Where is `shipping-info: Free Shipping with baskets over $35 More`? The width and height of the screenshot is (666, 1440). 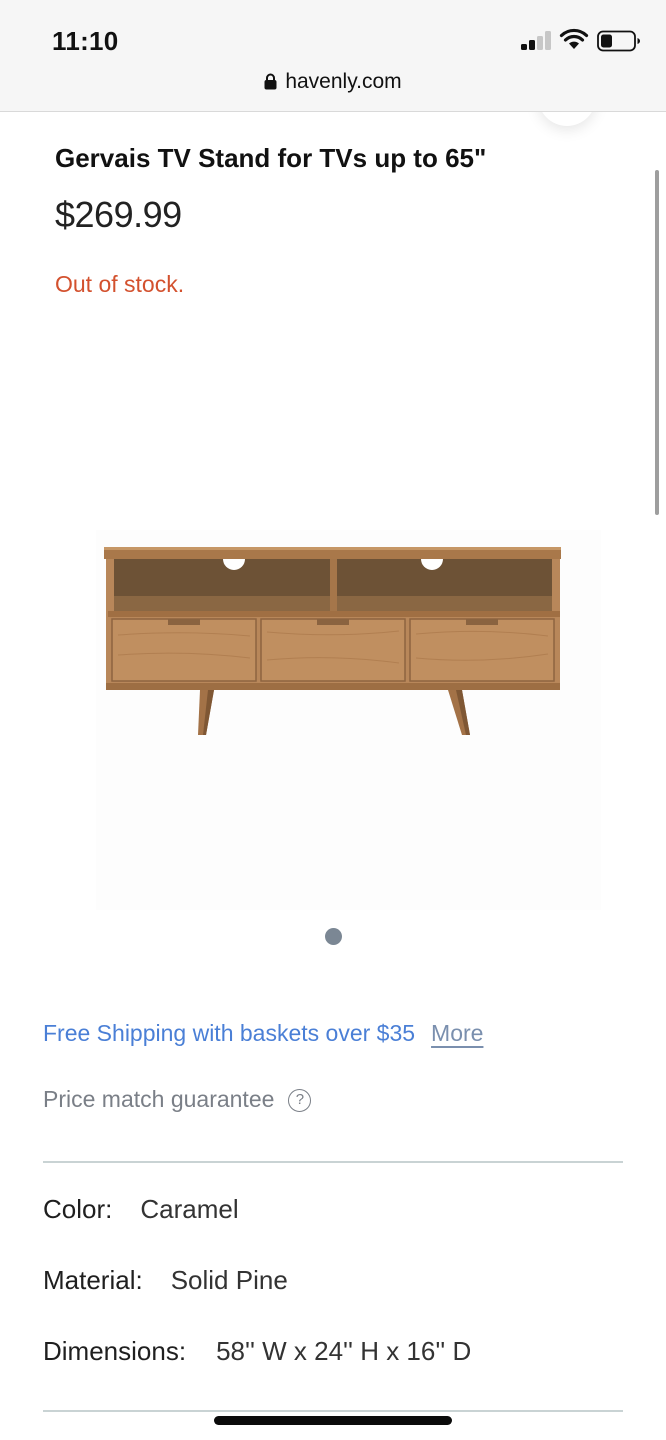 shipping-info: Free Shipping with baskets over $35 More is located at coordinates (263, 1033).